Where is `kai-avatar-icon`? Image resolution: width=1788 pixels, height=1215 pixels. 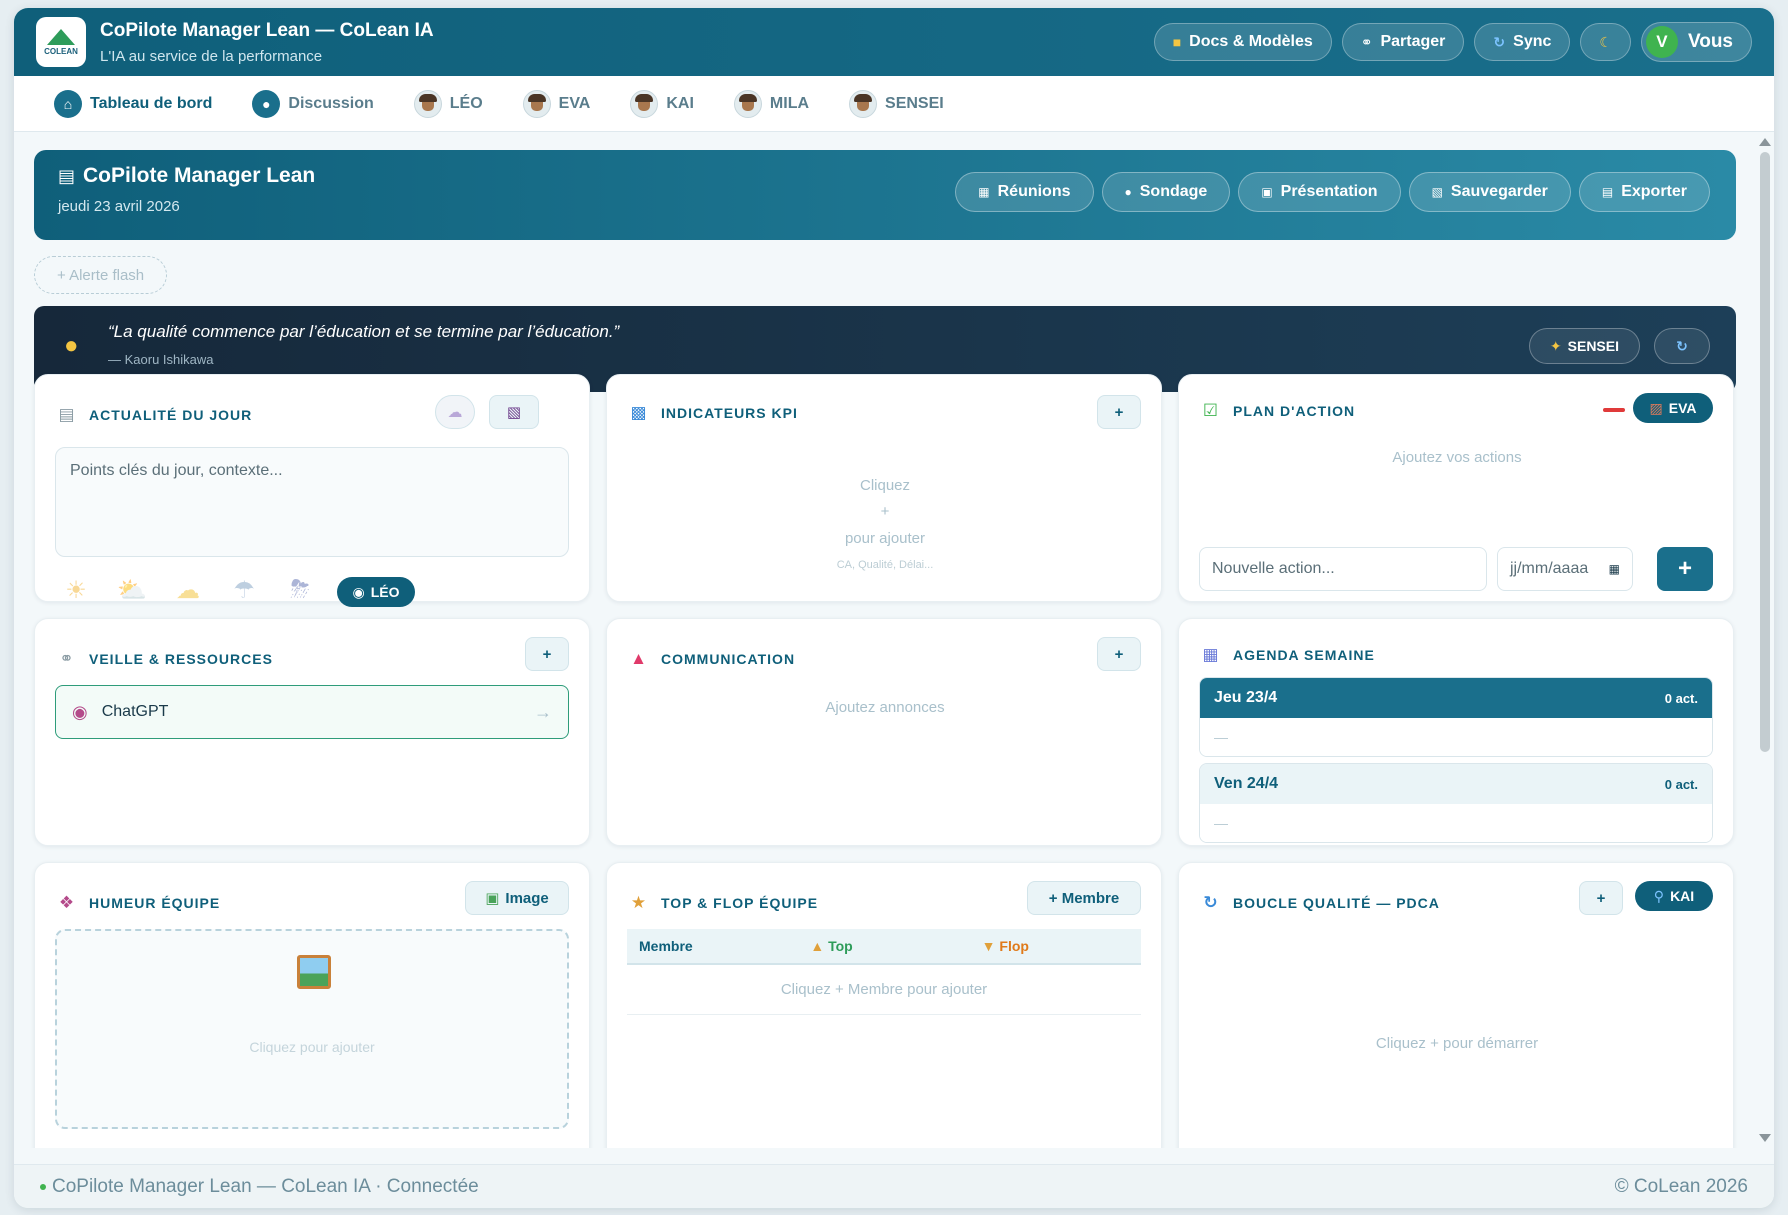
kai-avatar-icon is located at coordinates (644, 103).